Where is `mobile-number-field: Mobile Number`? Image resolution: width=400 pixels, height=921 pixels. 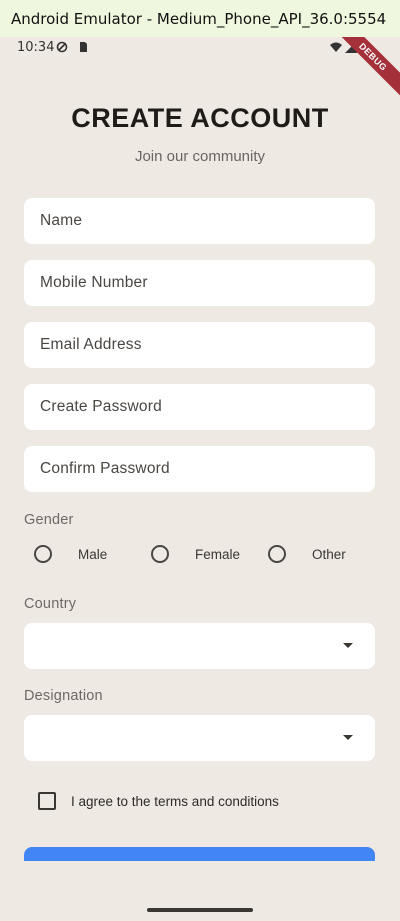
mobile-number-field: Mobile Number is located at coordinates (199, 283).